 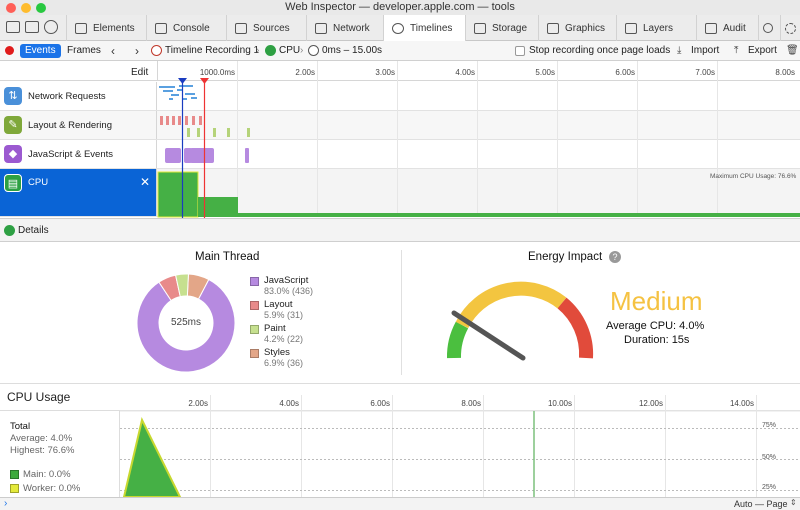 I want to click on storage-icon, so click(x=480, y=28).